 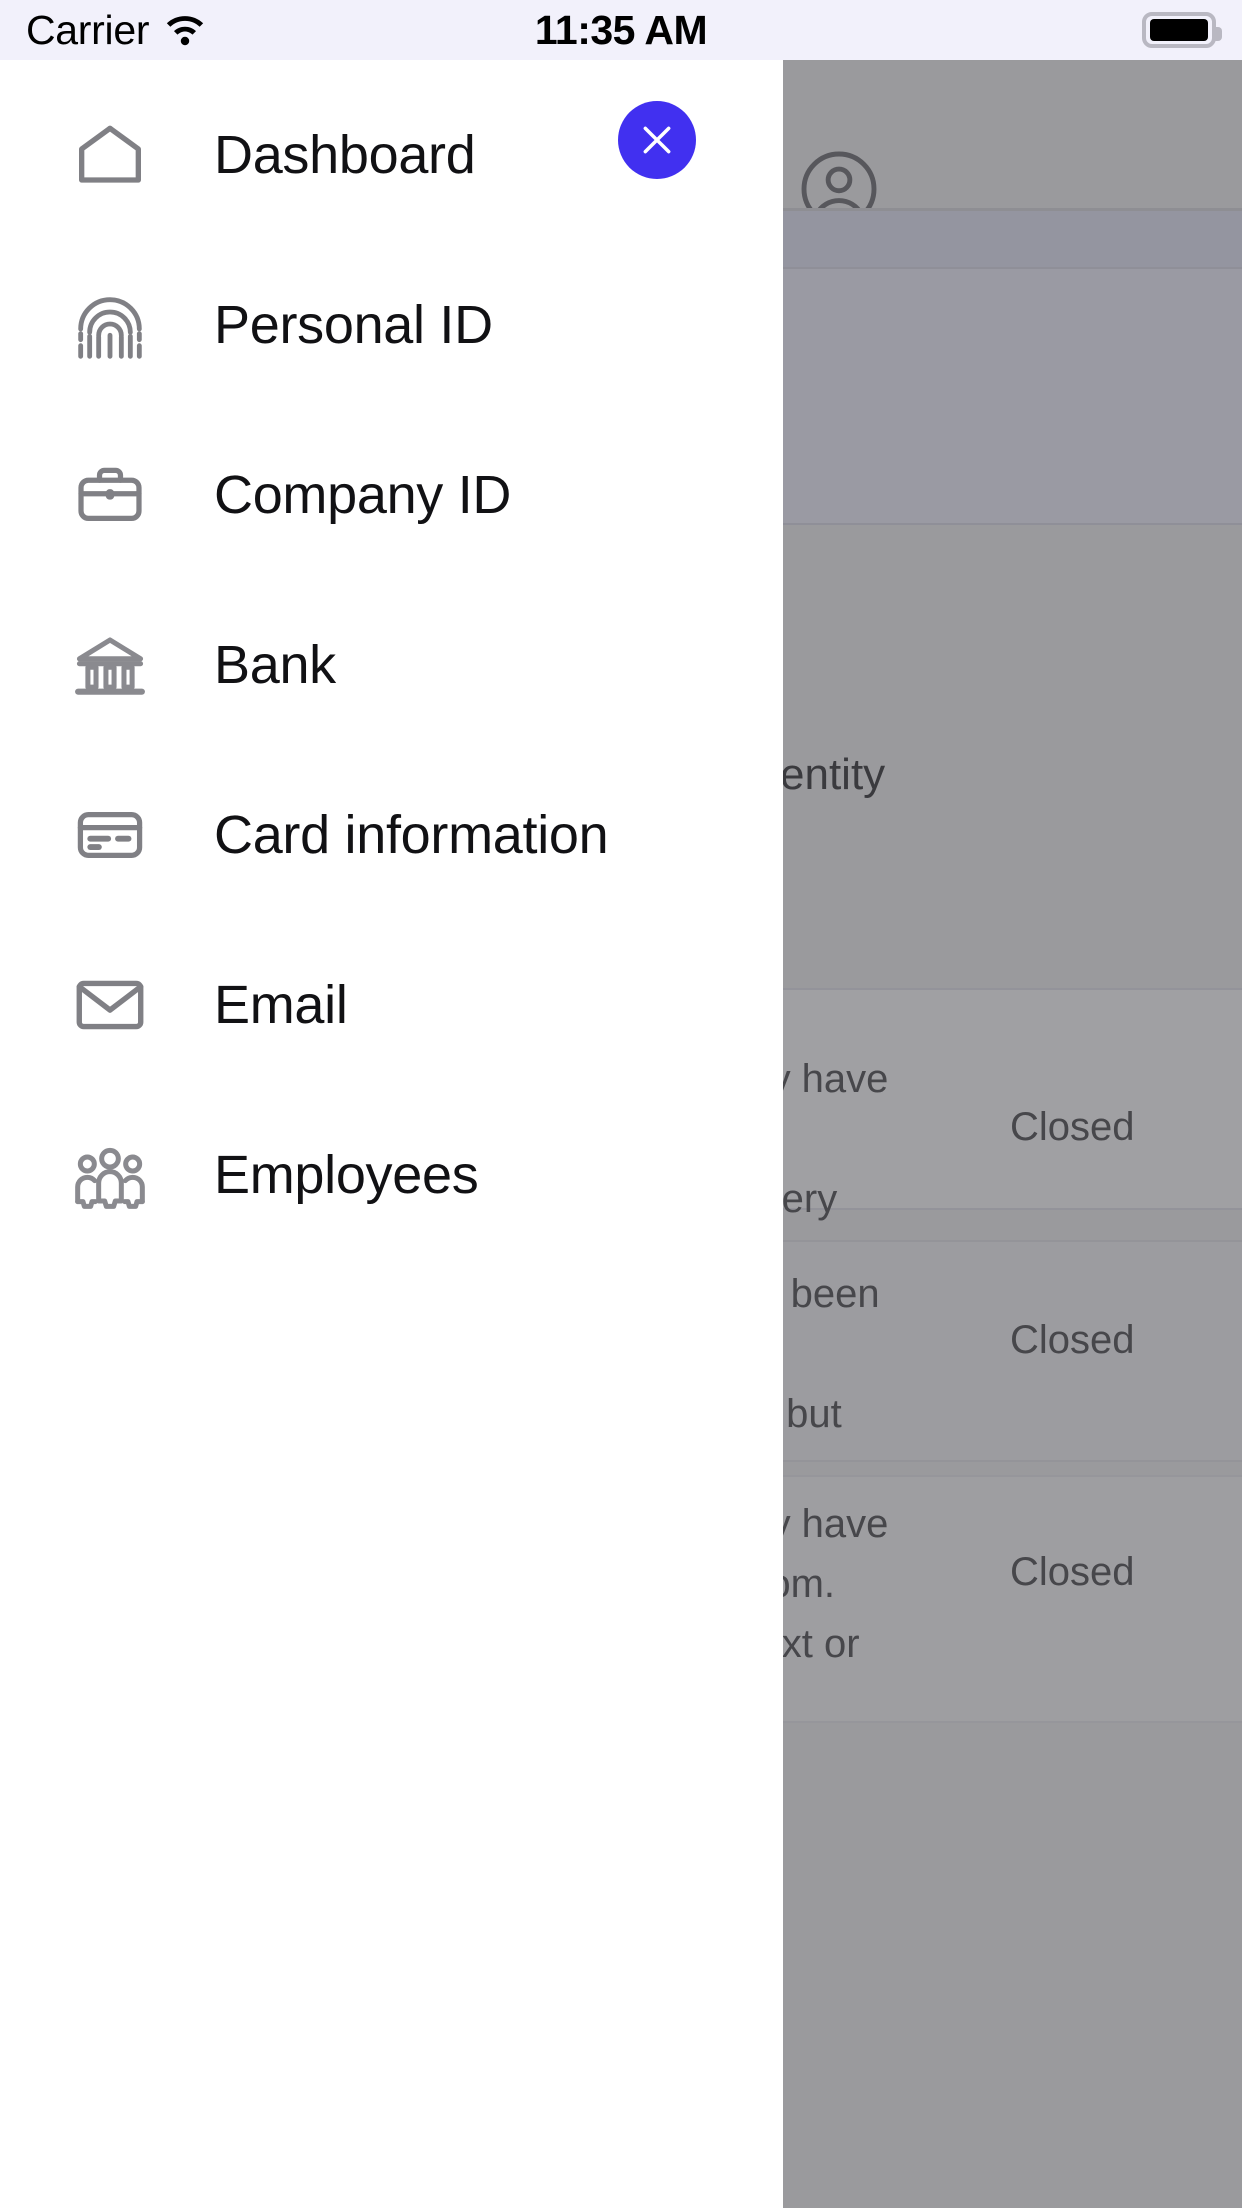 I want to click on menu-label-personal-id: Personal ID, so click(x=353, y=325).